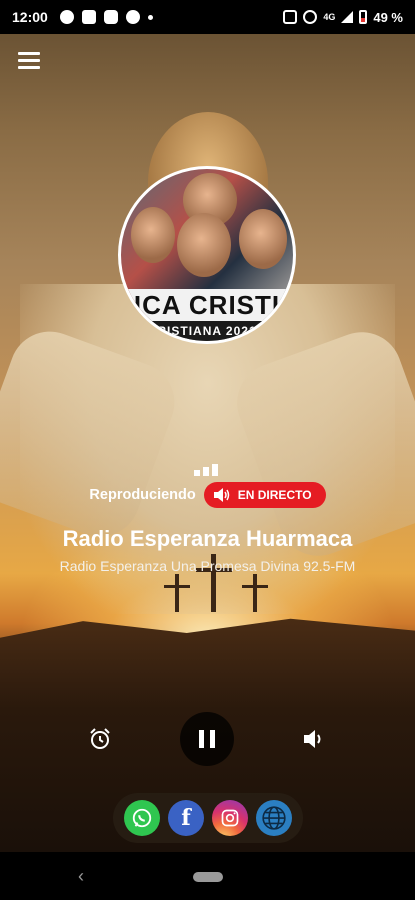 Image resolution: width=415 pixels, height=900 pixels. What do you see at coordinates (110, 17) in the screenshot?
I see `youtube-icon` at bounding box center [110, 17].